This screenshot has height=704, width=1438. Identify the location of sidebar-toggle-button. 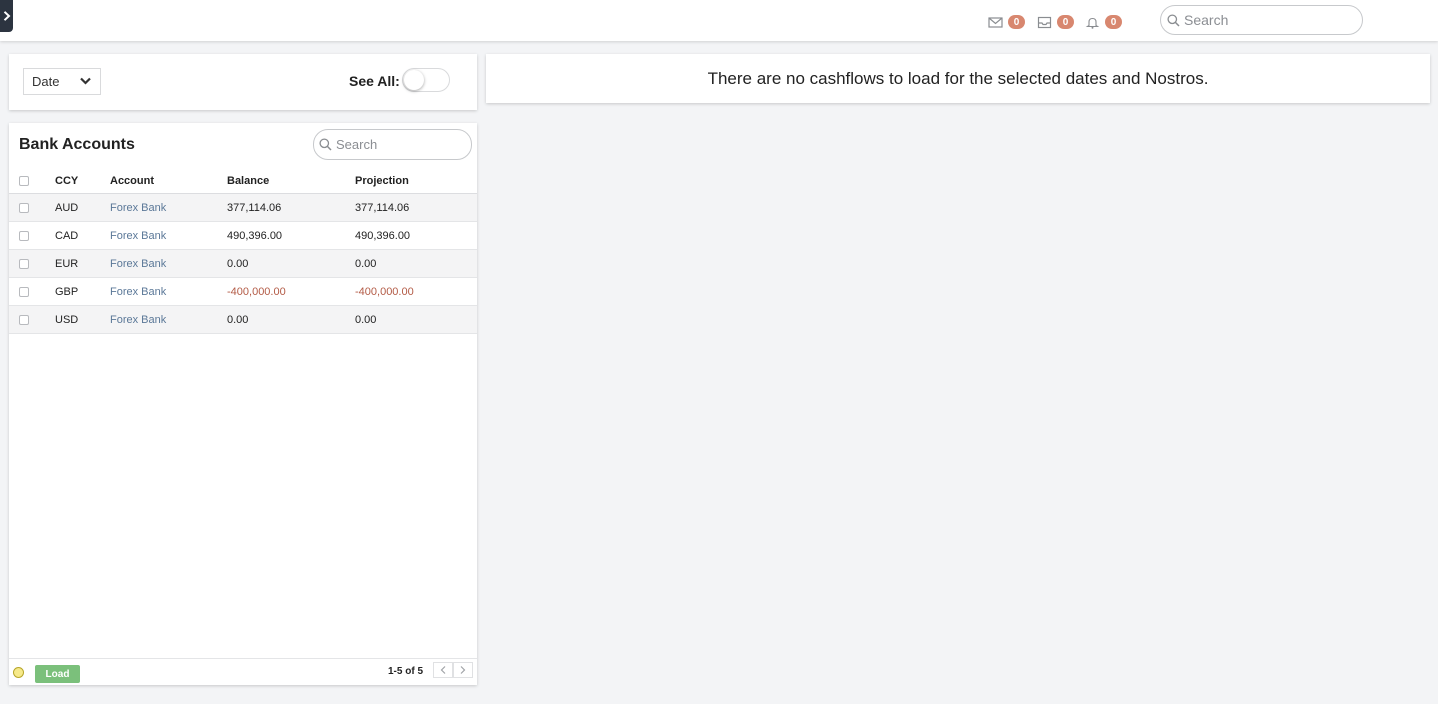
(6, 16).